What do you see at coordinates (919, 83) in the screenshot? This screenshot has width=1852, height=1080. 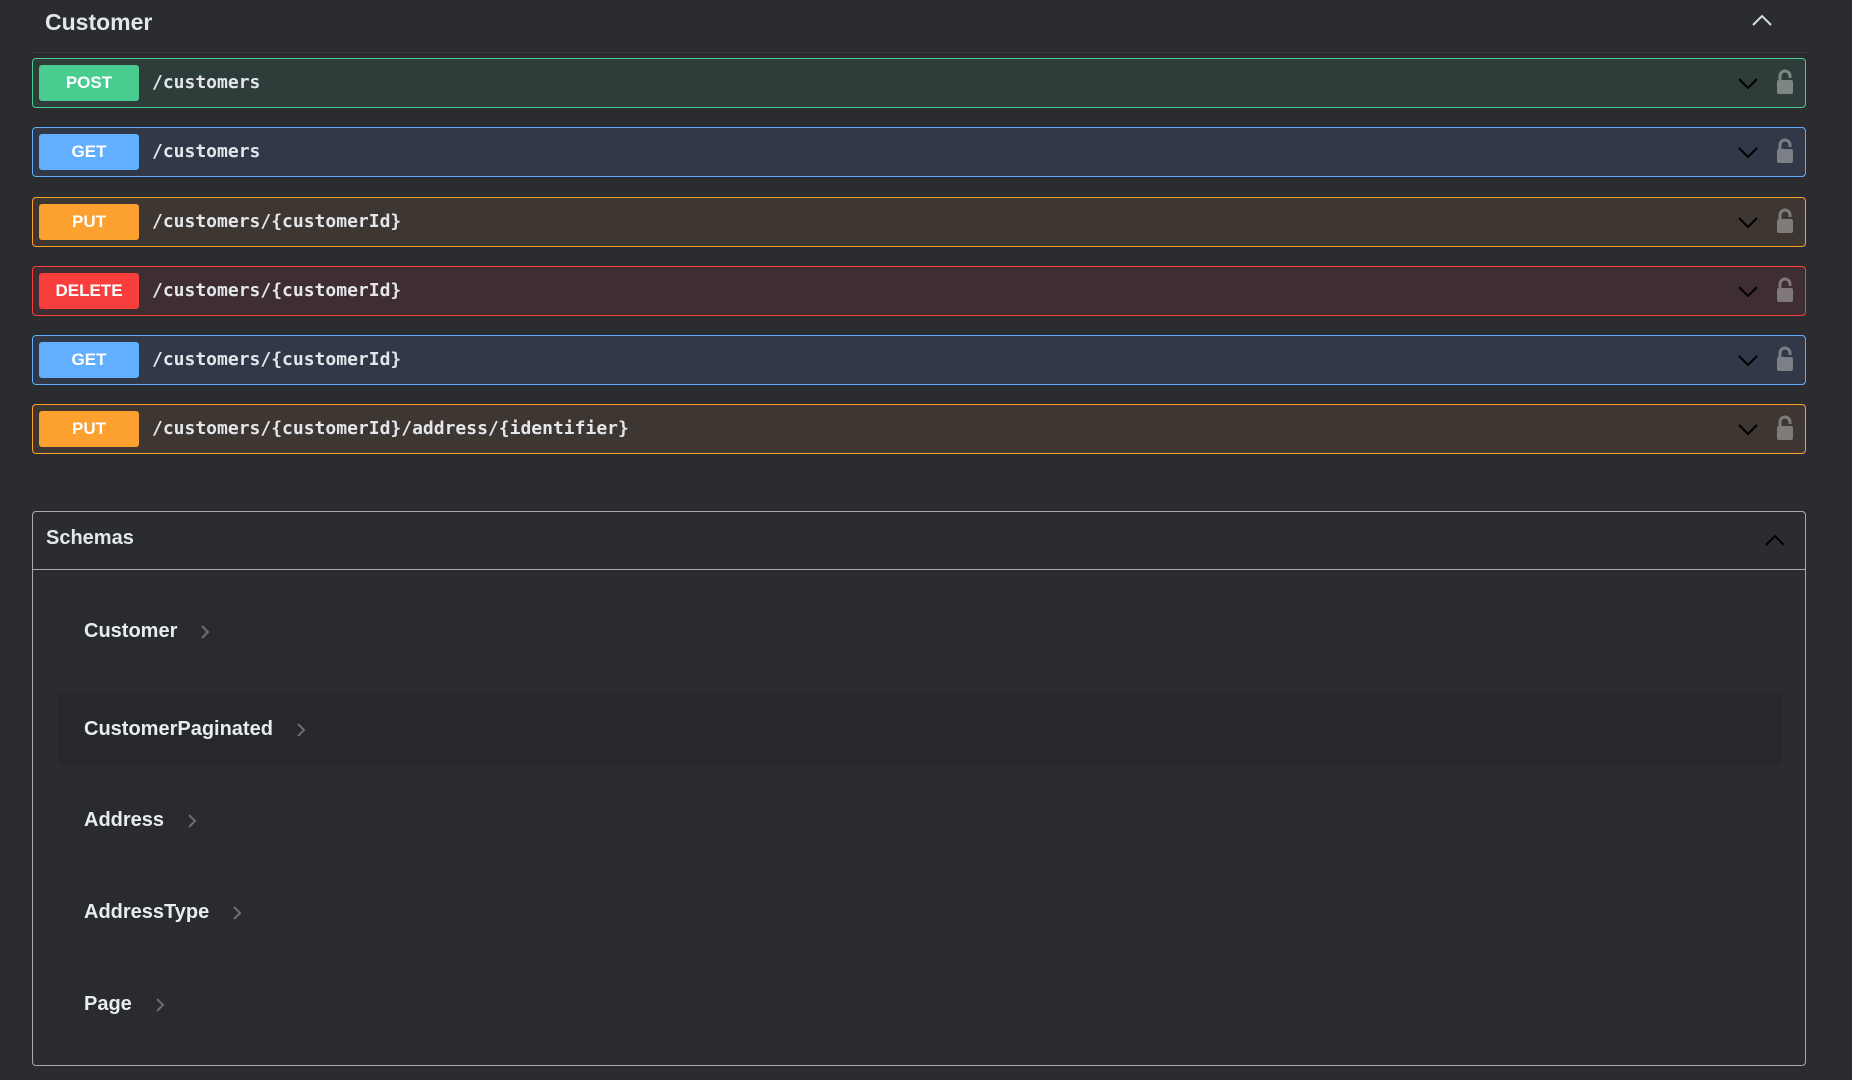 I see `operation-post-customers: POST /customers` at bounding box center [919, 83].